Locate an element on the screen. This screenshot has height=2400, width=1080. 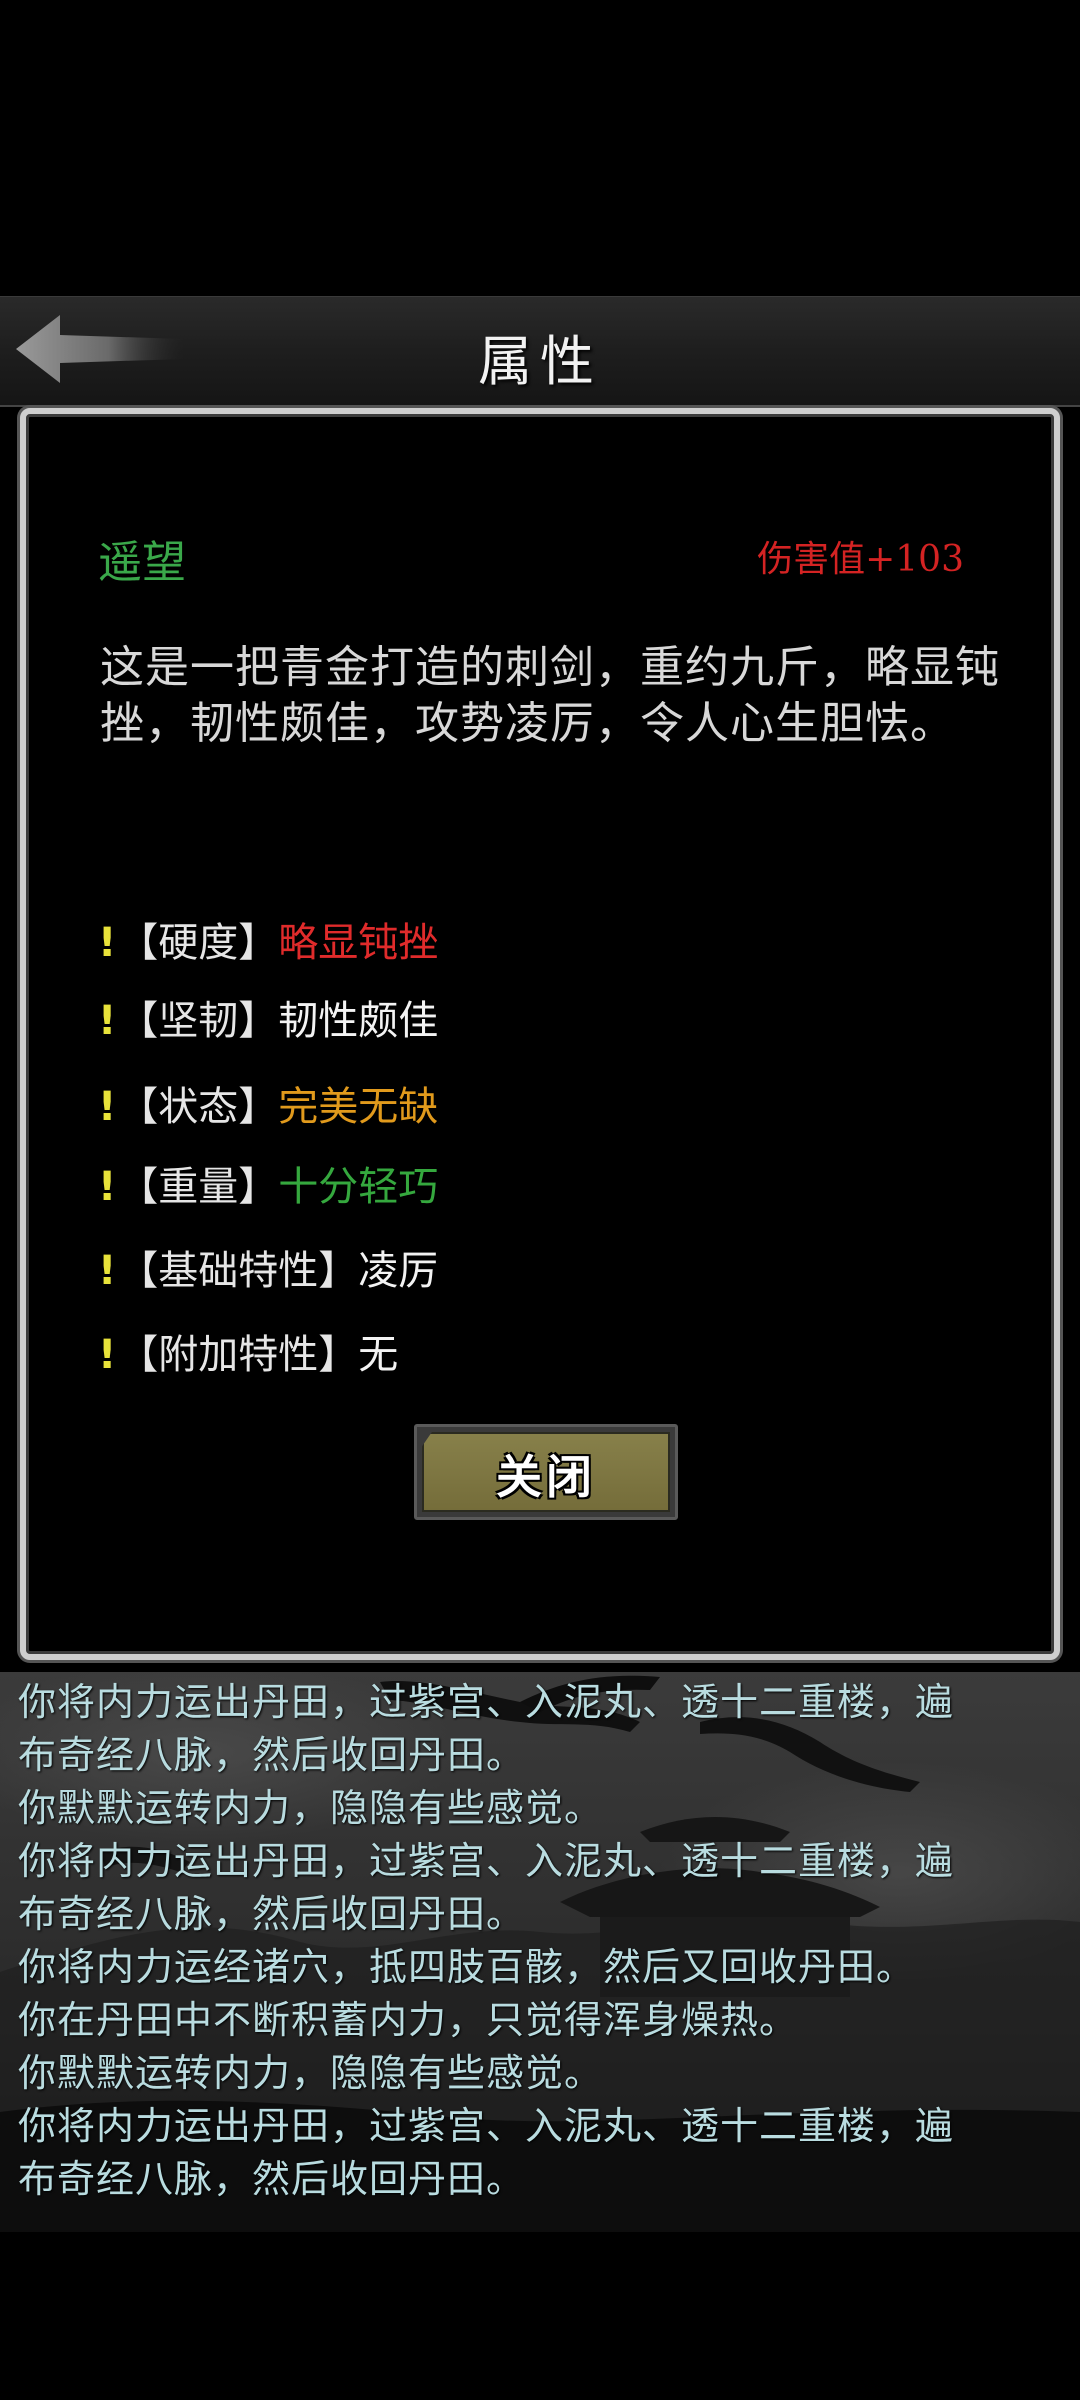
header-bar: 属性 is located at coordinates (540, 351).